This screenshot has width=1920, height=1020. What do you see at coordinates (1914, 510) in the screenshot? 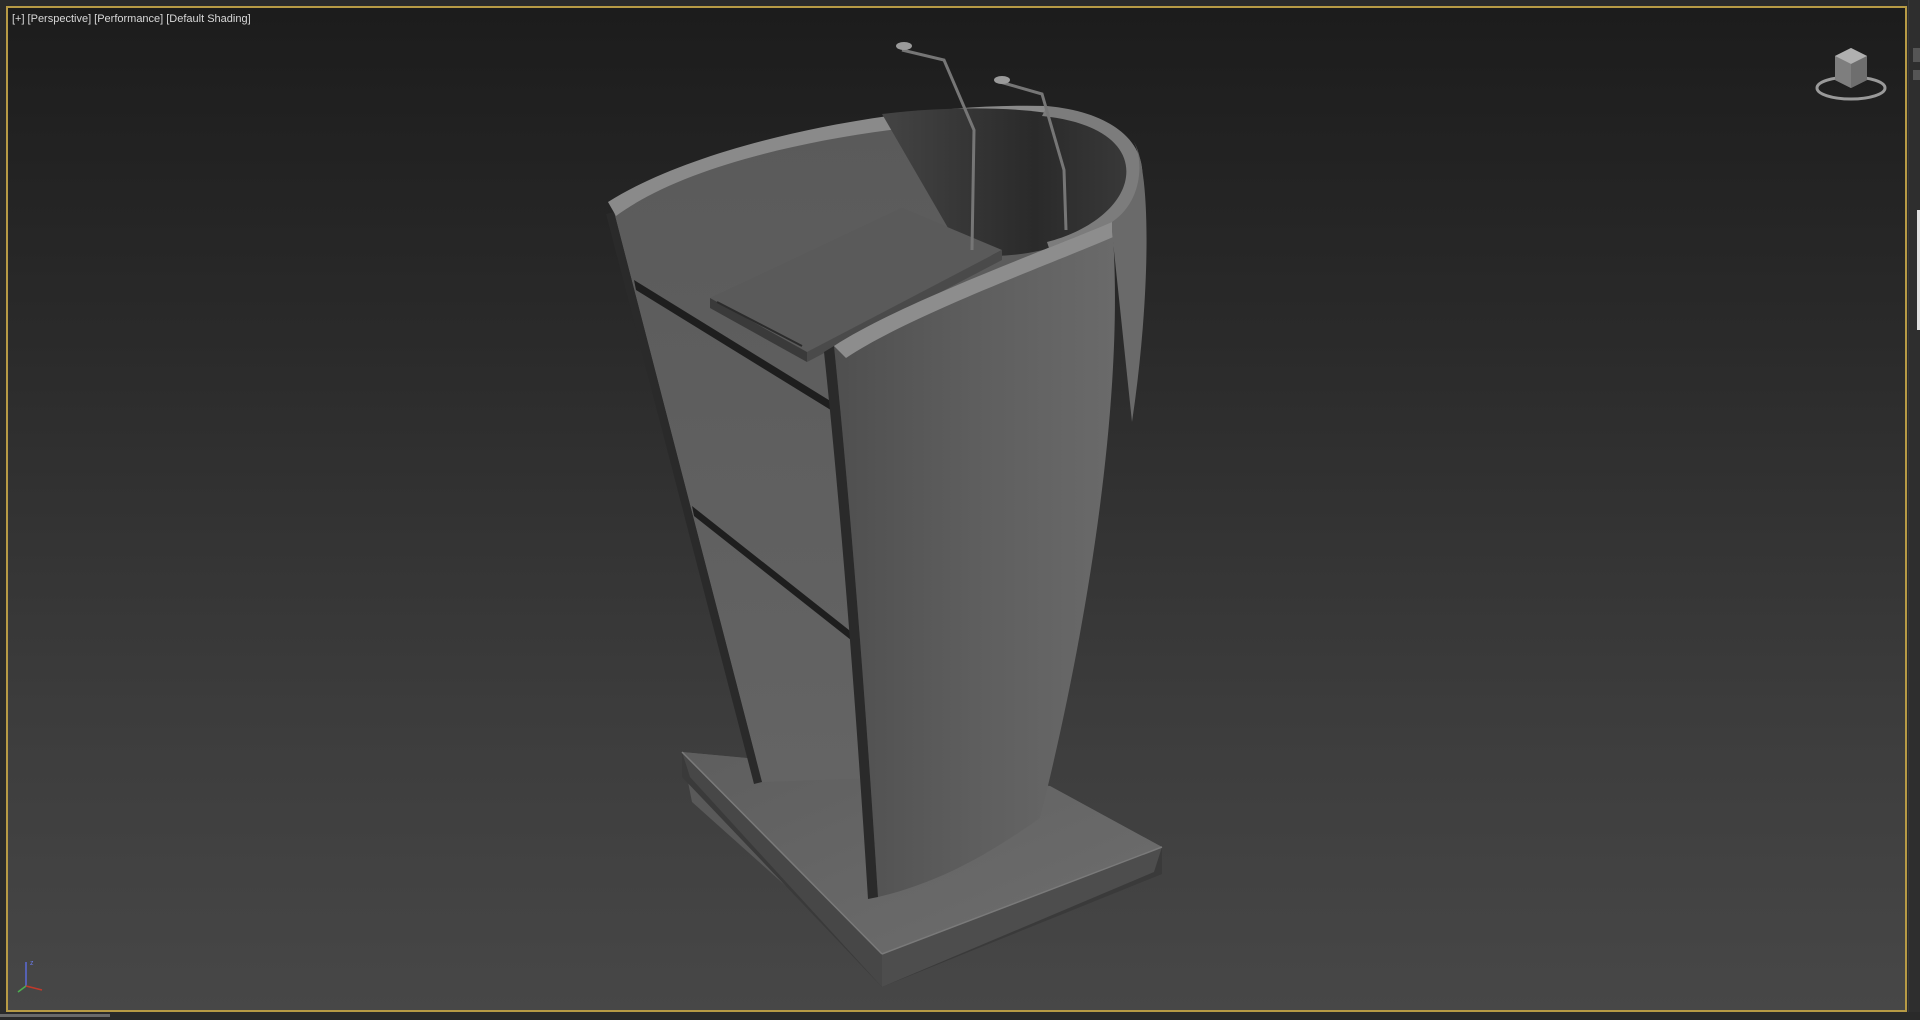
I see `right-panel-edge` at bounding box center [1914, 510].